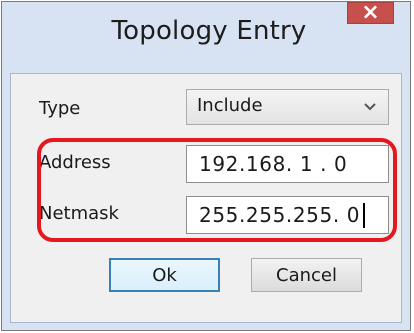 The height and width of the screenshot is (333, 414). What do you see at coordinates (79, 213) in the screenshot?
I see `netmask-label: Netmask` at bounding box center [79, 213].